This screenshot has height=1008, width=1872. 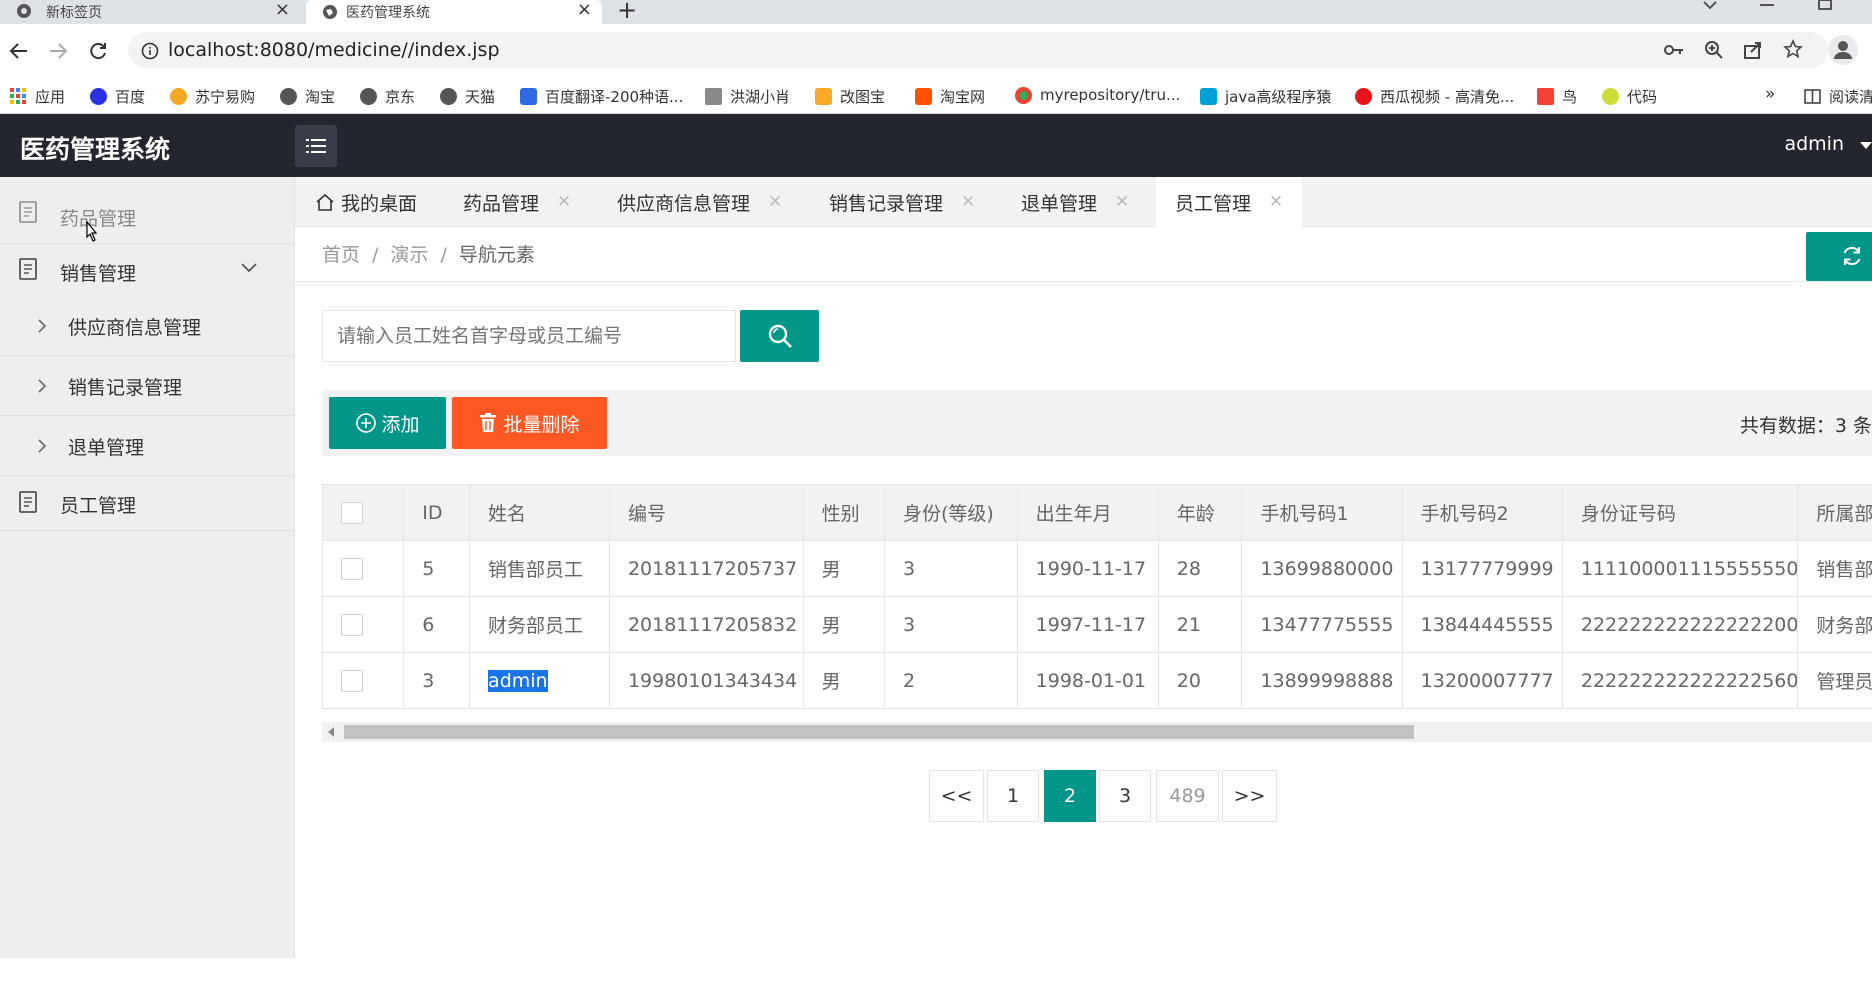 What do you see at coordinates (529, 336) in the screenshot?
I see `search-input` at bounding box center [529, 336].